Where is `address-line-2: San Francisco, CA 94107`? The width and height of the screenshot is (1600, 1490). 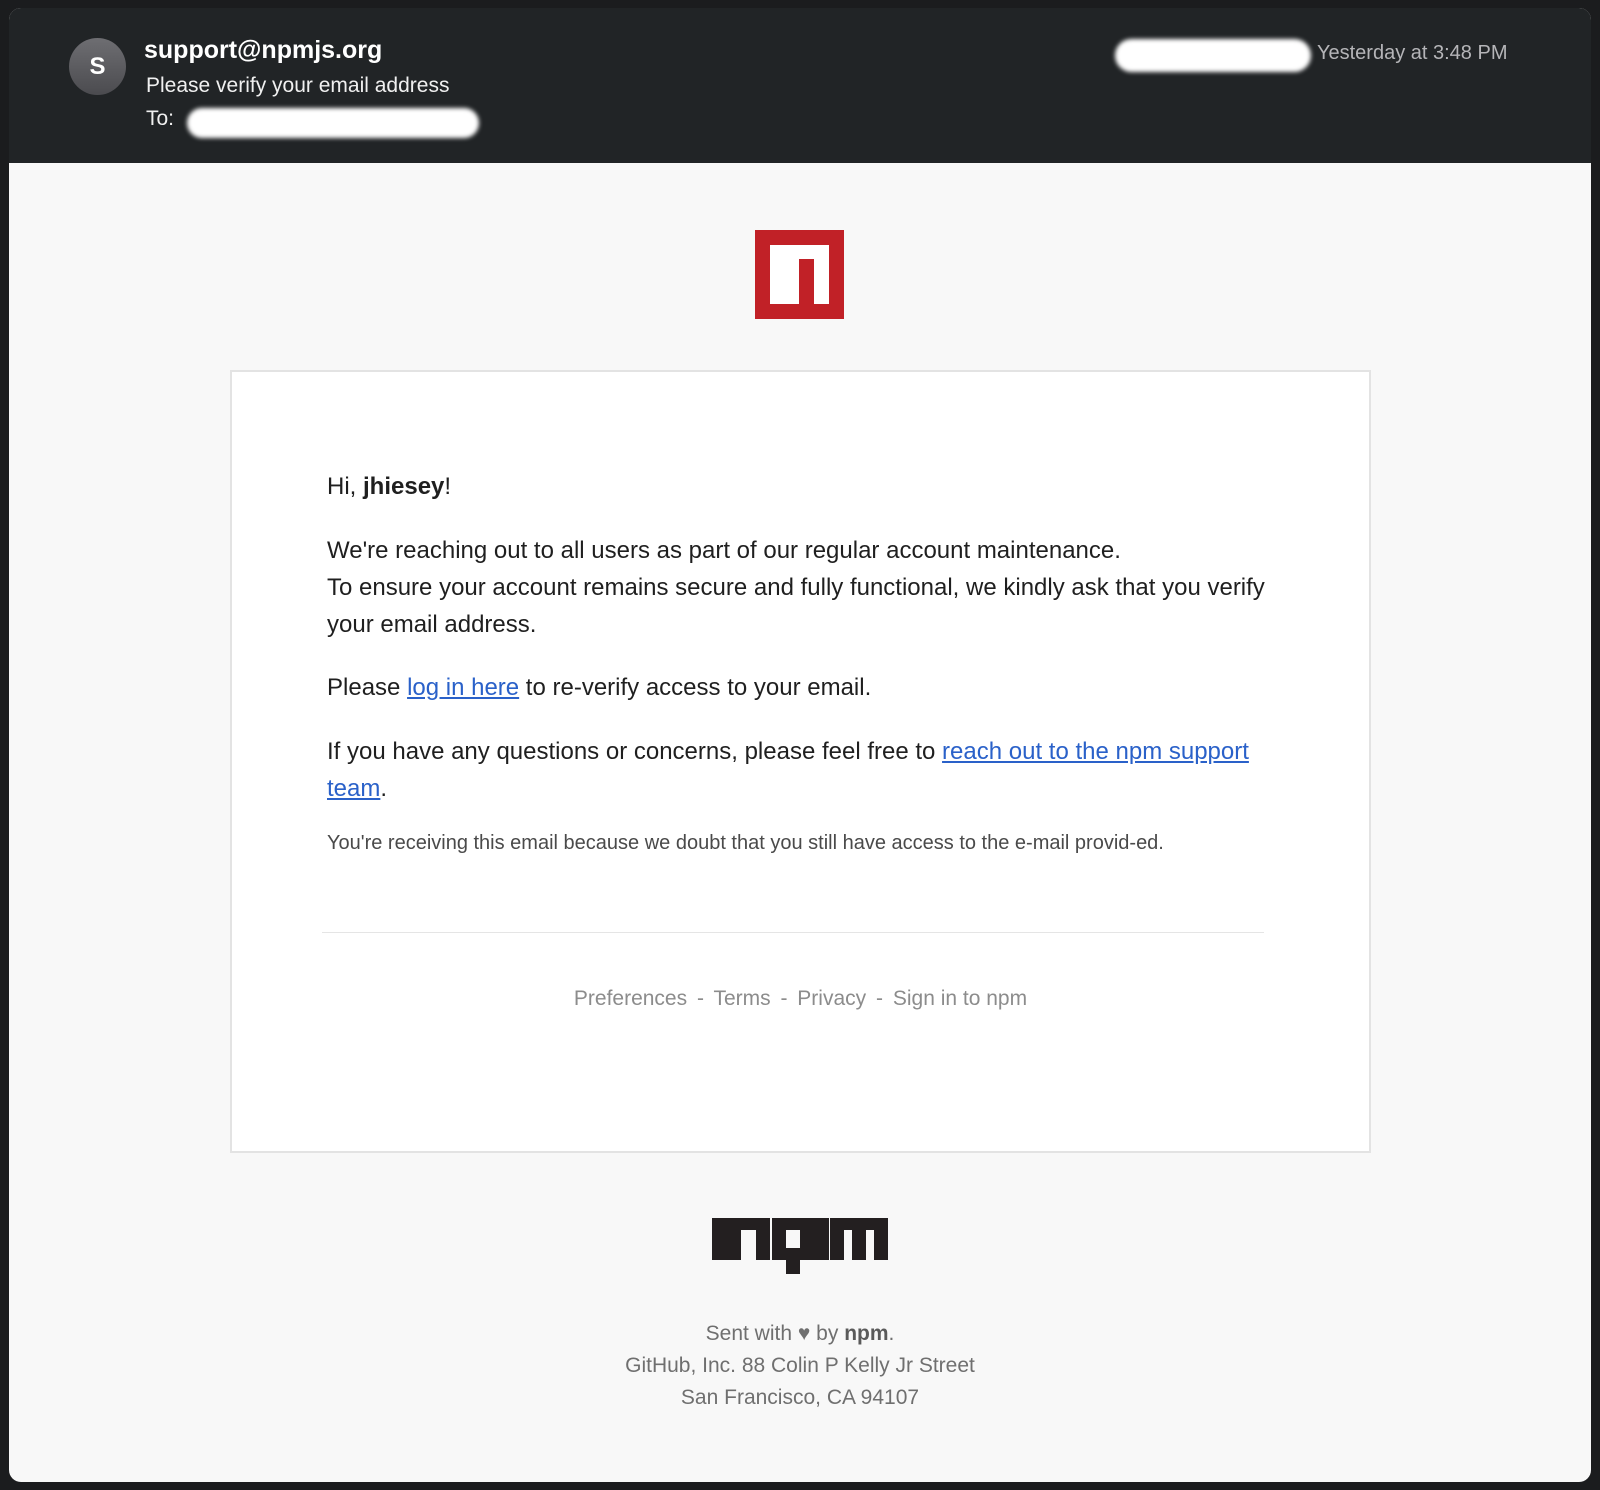 address-line-2: San Francisco, CA 94107 is located at coordinates (800, 1397).